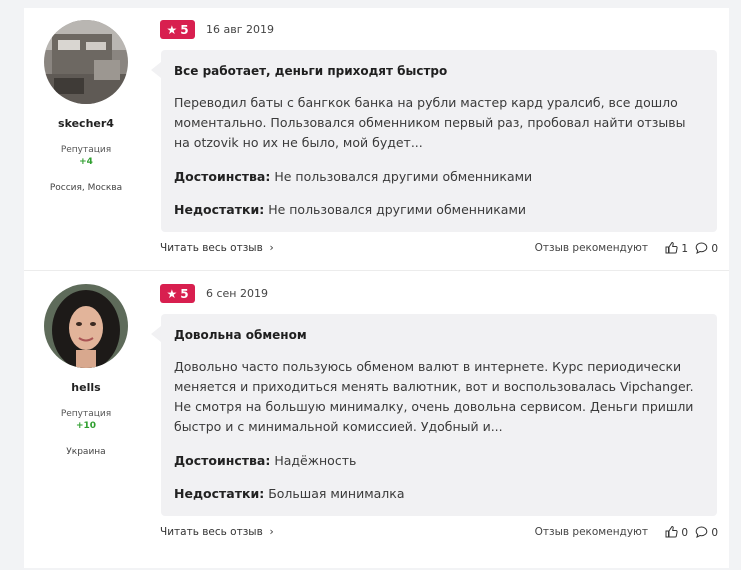 Image resolution: width=741 pixels, height=570 pixels. Describe the element at coordinates (240, 29) in the screenshot. I see `review-date: 16 авг 2019` at that location.